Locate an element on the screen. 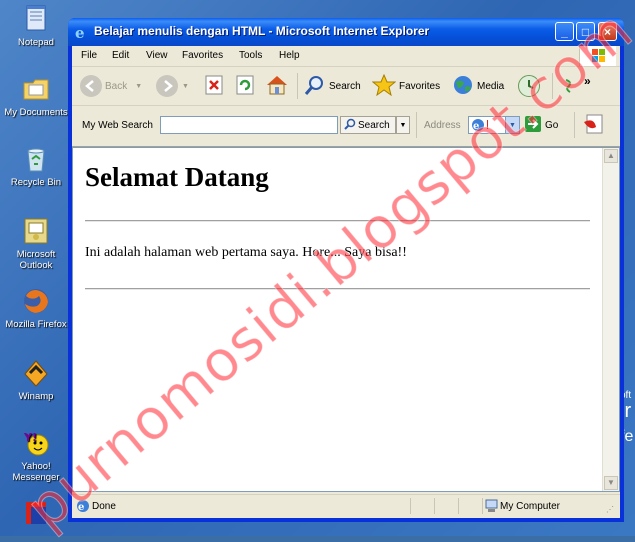 The width and height of the screenshot is (635, 542). search-dropdown-button: ▼ is located at coordinates (403, 125).